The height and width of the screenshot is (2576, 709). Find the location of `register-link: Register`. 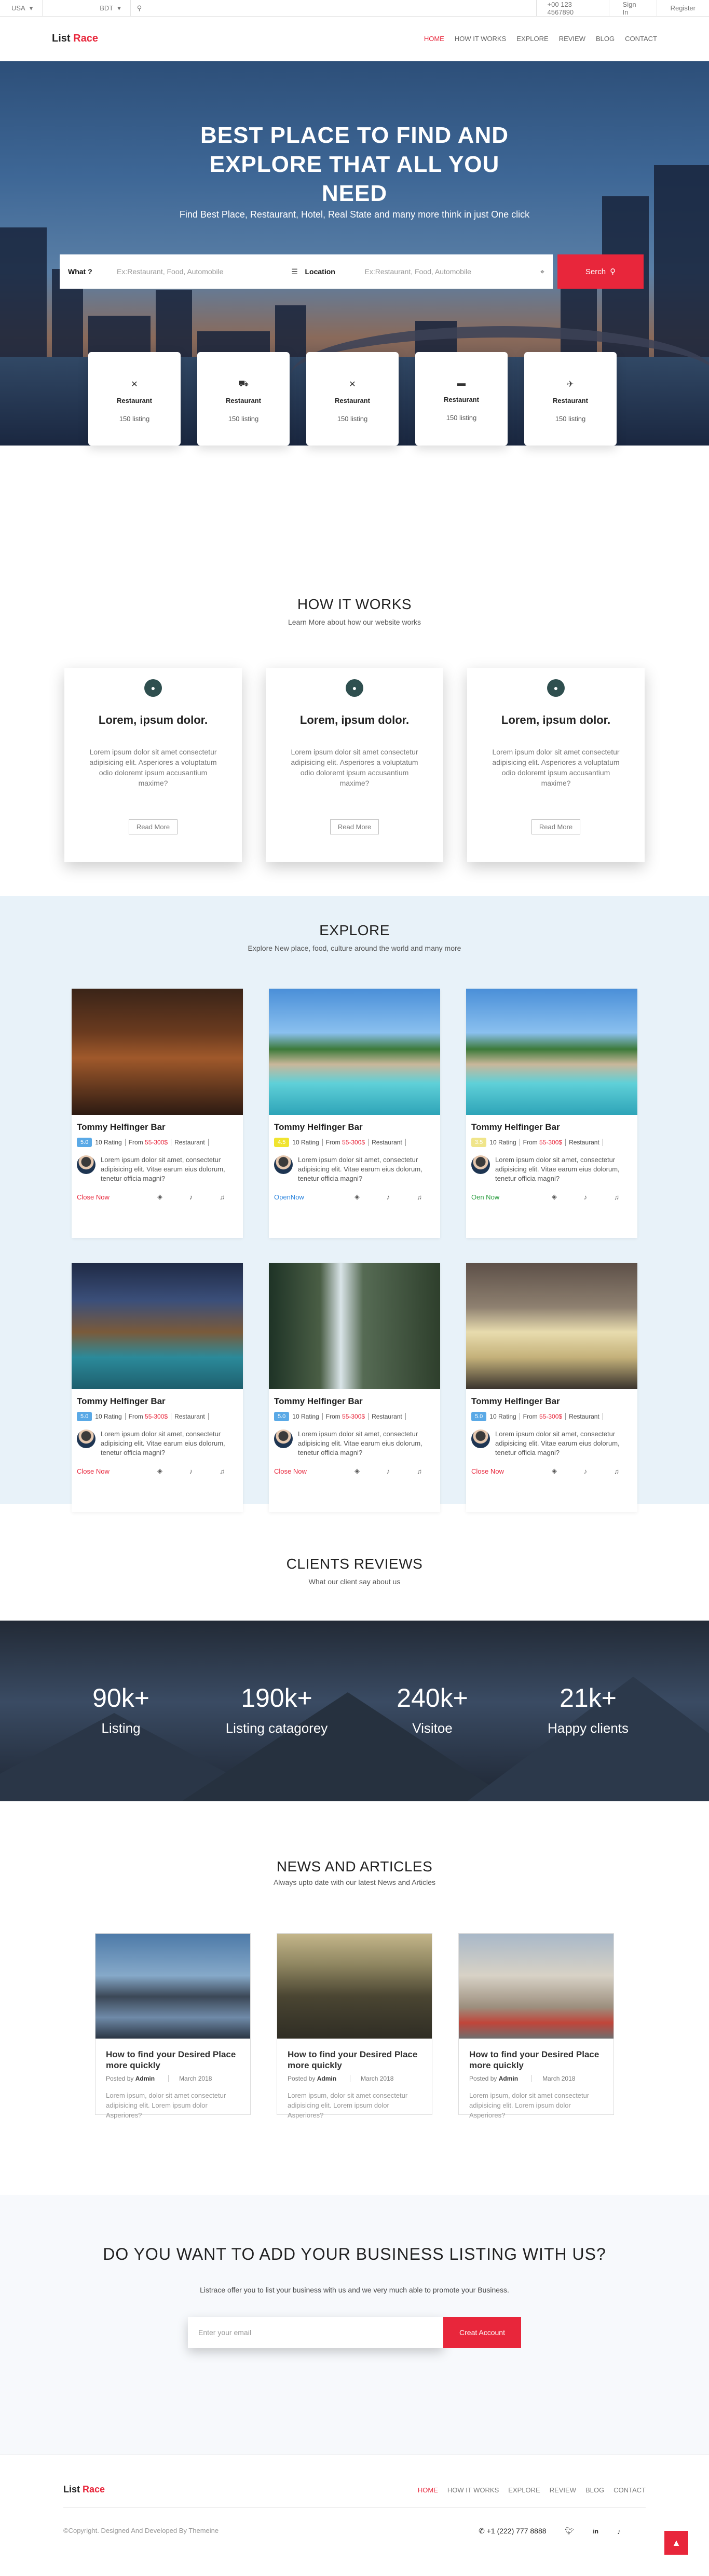

register-link: Register is located at coordinates (682, 8).